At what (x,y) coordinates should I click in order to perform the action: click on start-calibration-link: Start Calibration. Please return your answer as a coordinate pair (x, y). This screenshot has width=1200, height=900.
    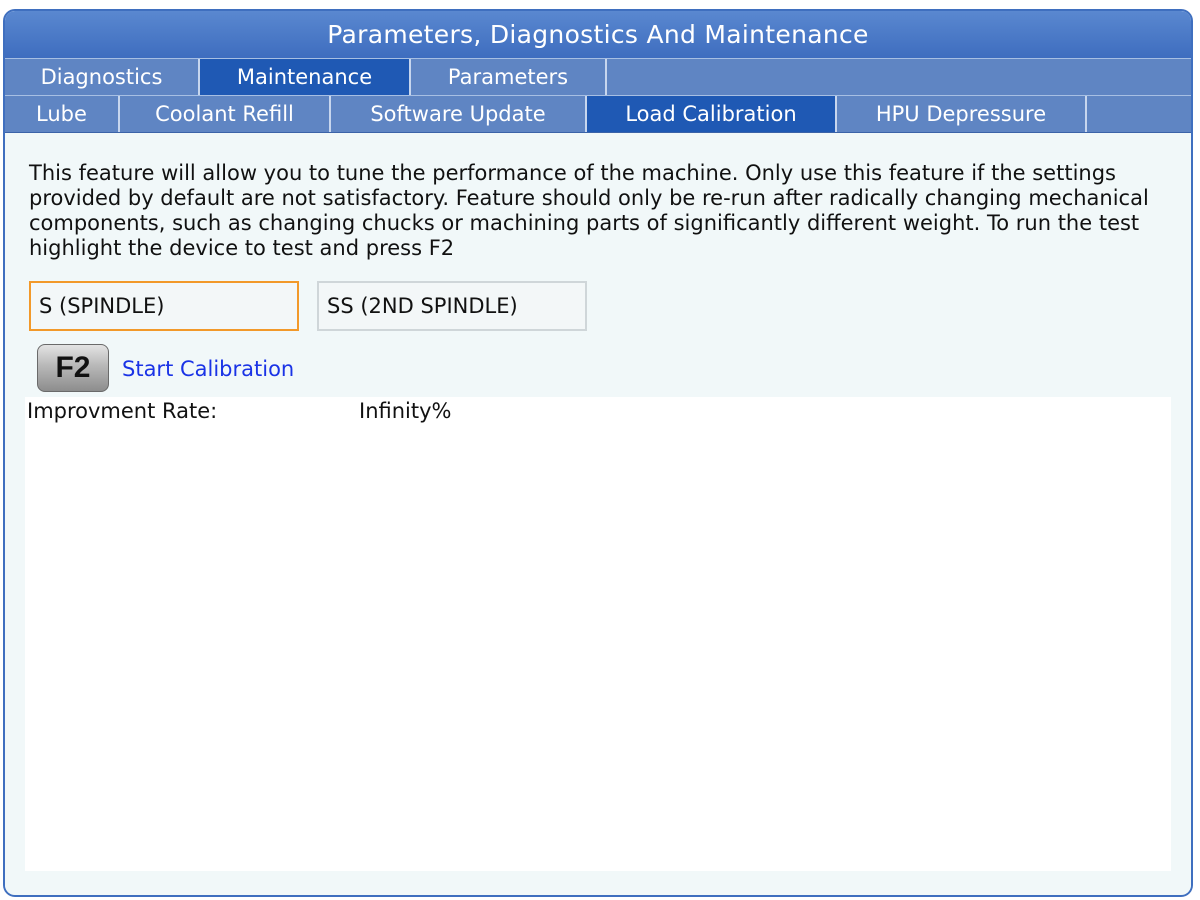
    Looking at the image, I should click on (208, 369).